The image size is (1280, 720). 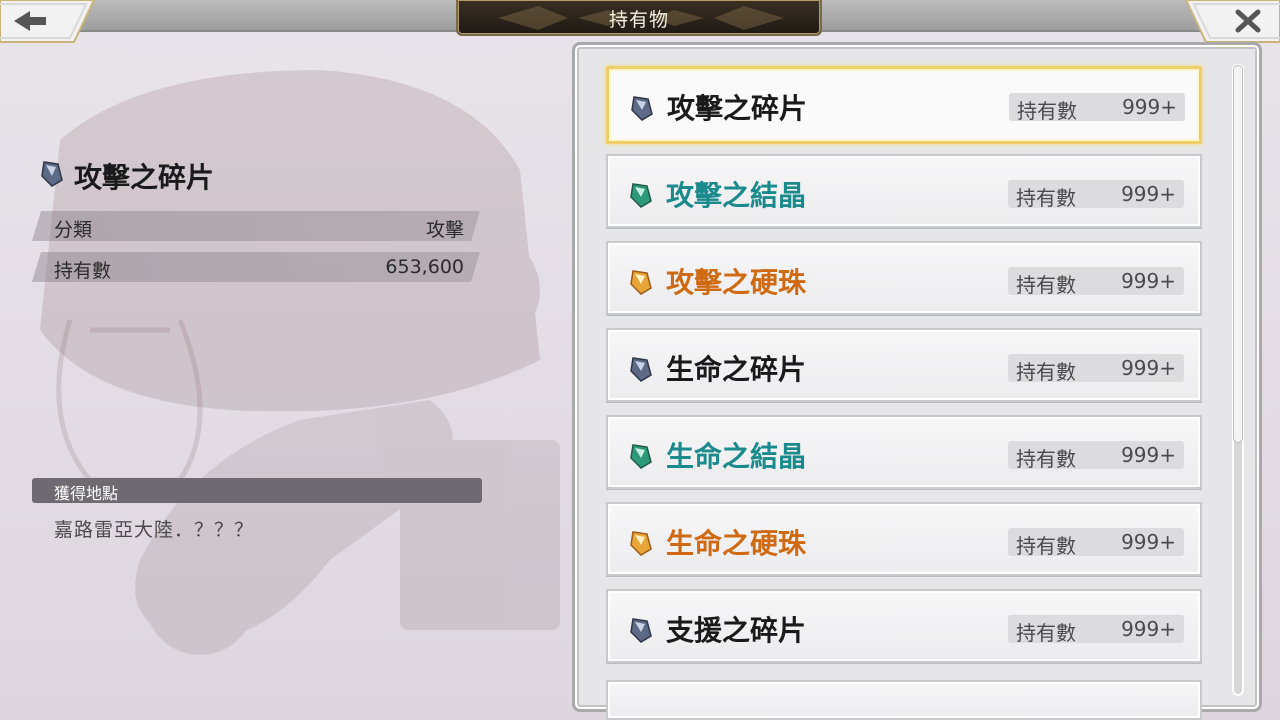 I want to click on count-value: 653,600, so click(x=424, y=267).